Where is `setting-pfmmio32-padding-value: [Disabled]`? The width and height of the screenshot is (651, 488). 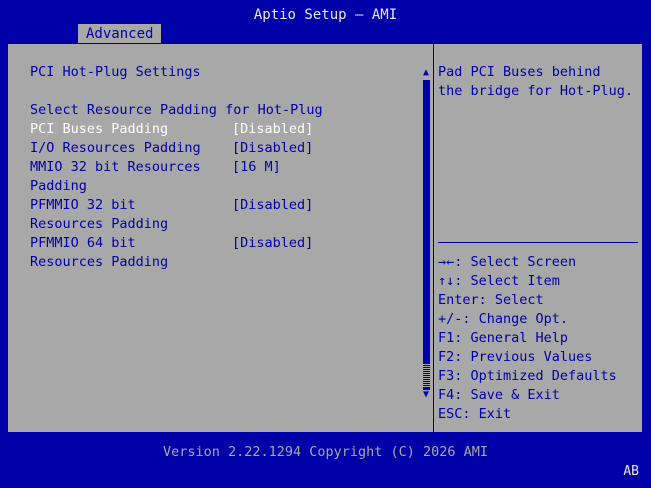
setting-pfmmio32-padding-value: [Disabled] is located at coordinates (272, 205).